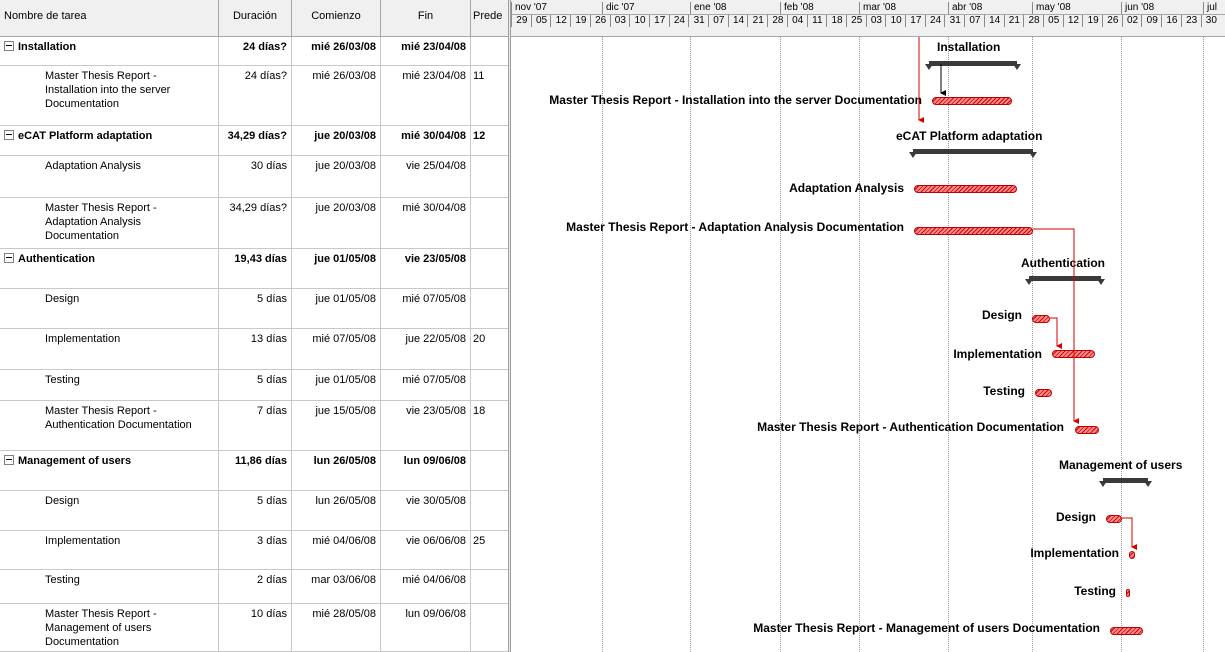 The height and width of the screenshot is (652, 1225). Describe the element at coordinates (109, 18) in the screenshot. I see `column-header-name: Nombre de tarea` at that location.